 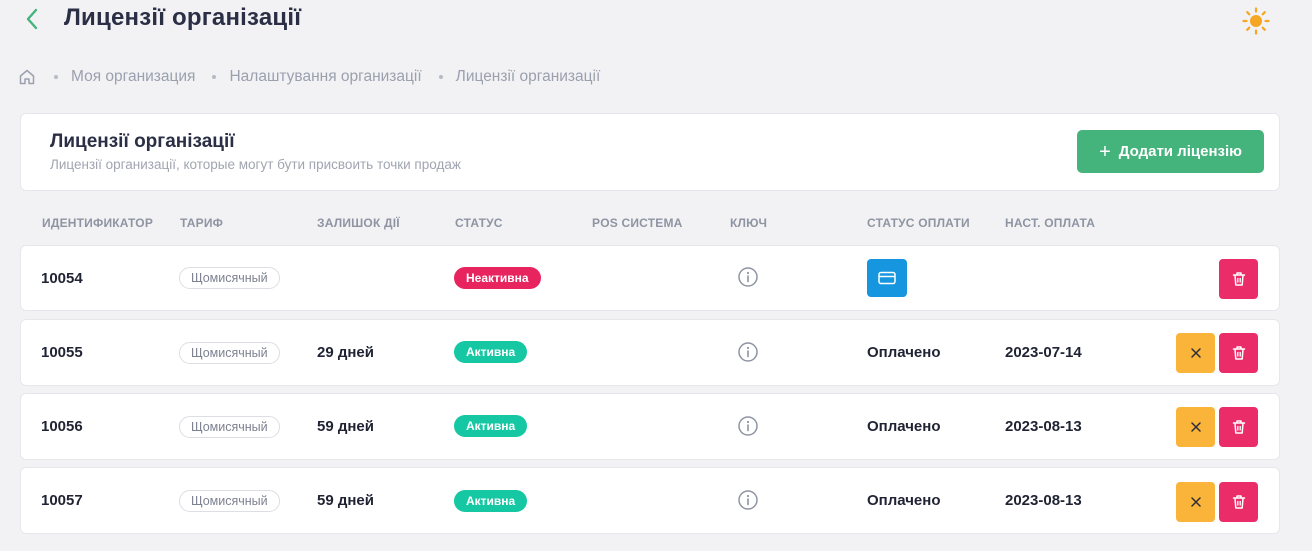 What do you see at coordinates (62, 278) in the screenshot?
I see `license-id: 10054` at bounding box center [62, 278].